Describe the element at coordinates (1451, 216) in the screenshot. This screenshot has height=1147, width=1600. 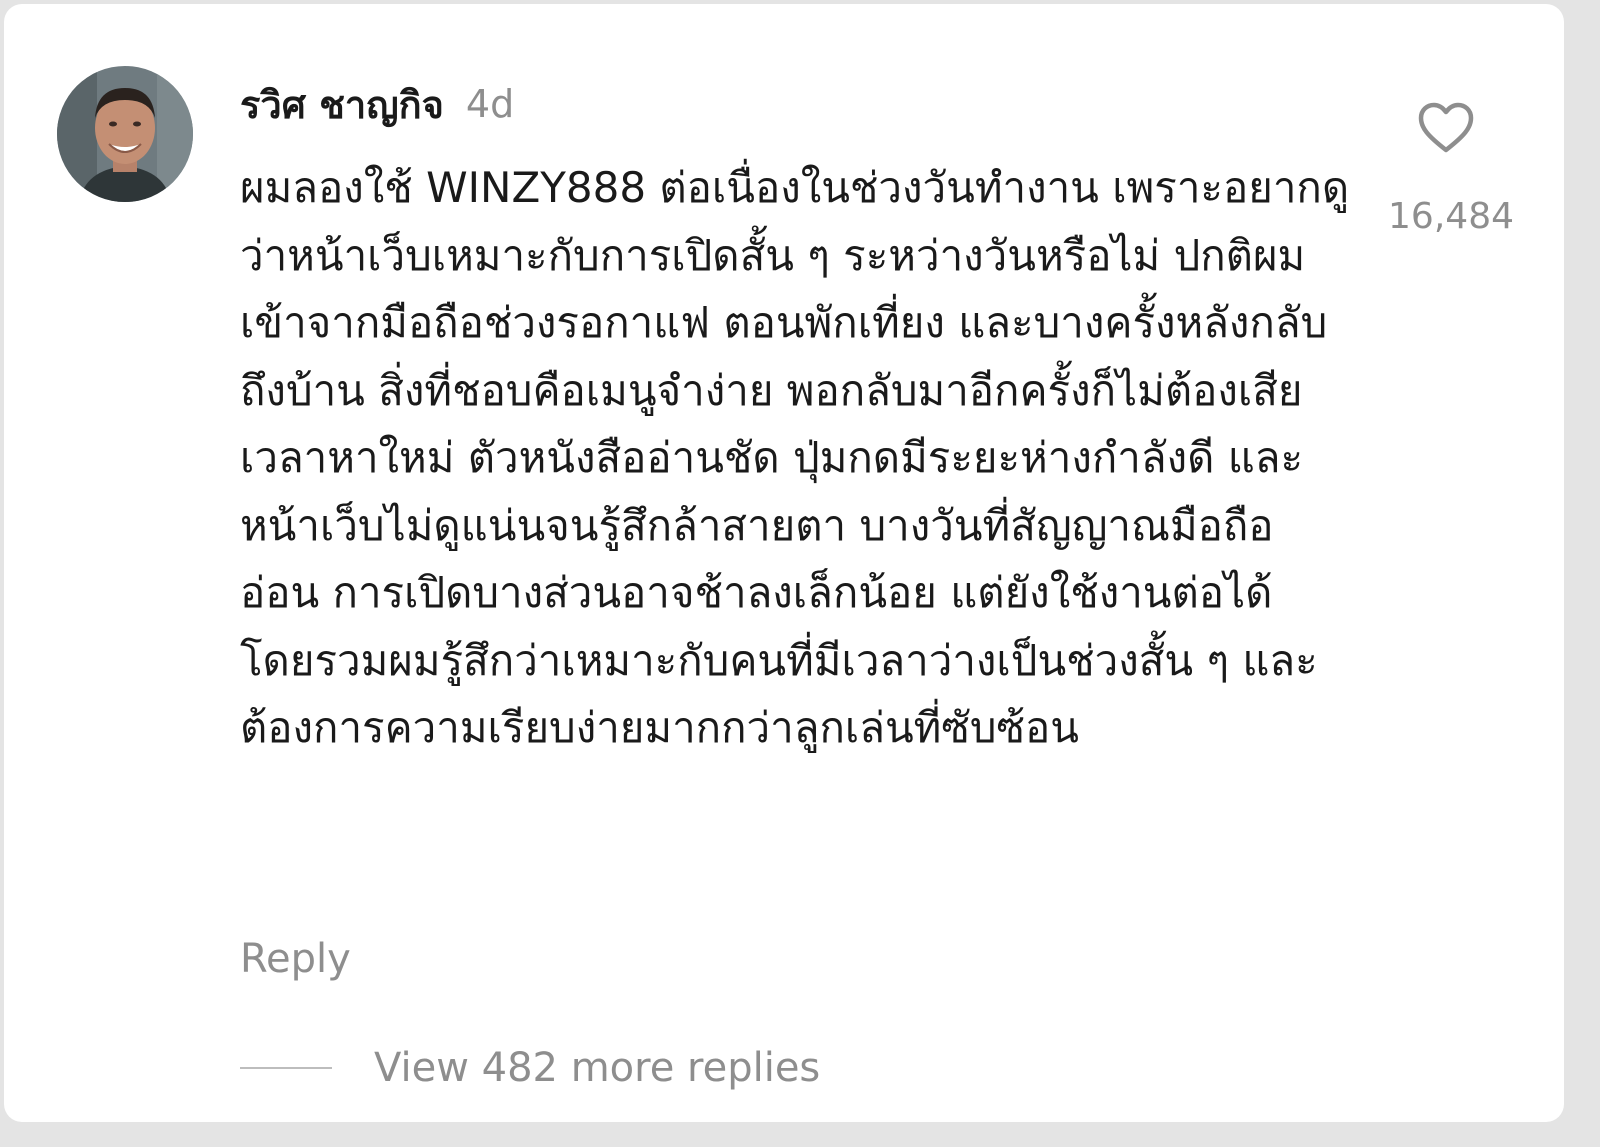
I see `like-count: 16,484` at that location.